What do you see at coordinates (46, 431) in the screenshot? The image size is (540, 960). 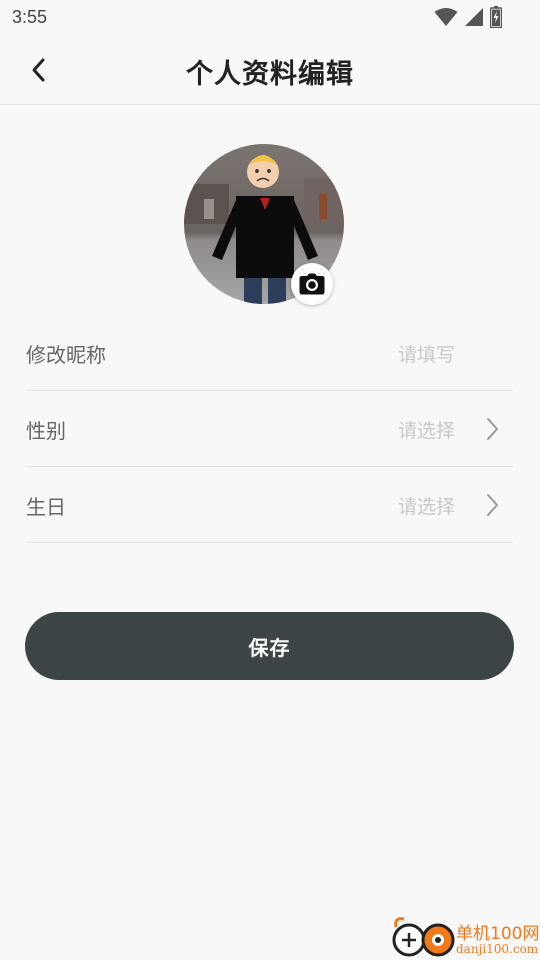 I see `gender-label: 性别` at bounding box center [46, 431].